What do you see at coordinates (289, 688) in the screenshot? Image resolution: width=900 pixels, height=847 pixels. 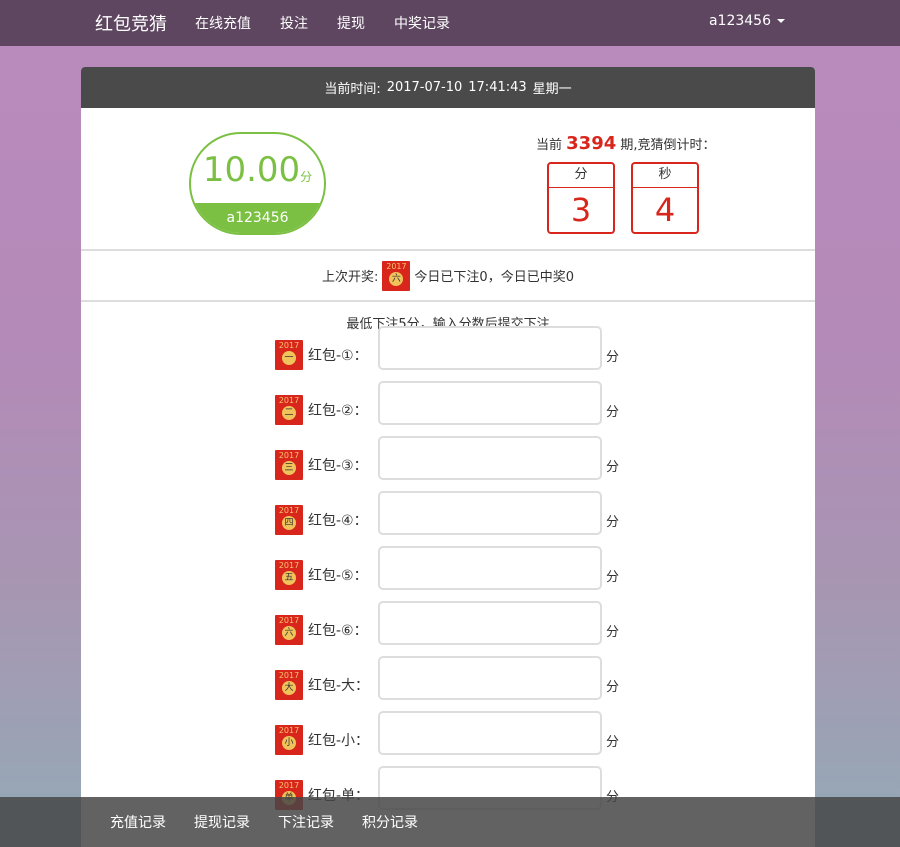 I see `envelope-glyph: 大` at bounding box center [289, 688].